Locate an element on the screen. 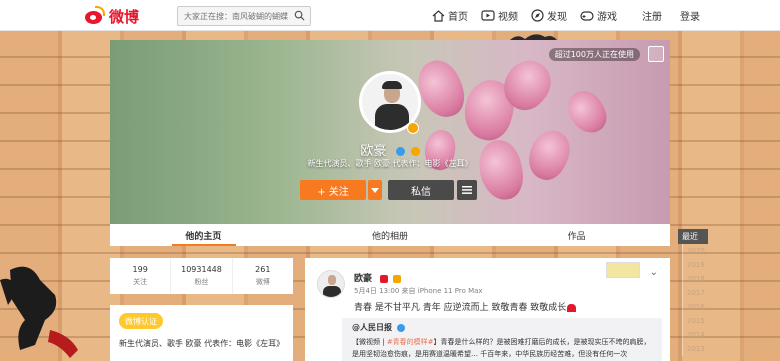 Image resolution: width=780 pixels, height=361 pixels. nav-home: 首页 is located at coordinates (450, 15).